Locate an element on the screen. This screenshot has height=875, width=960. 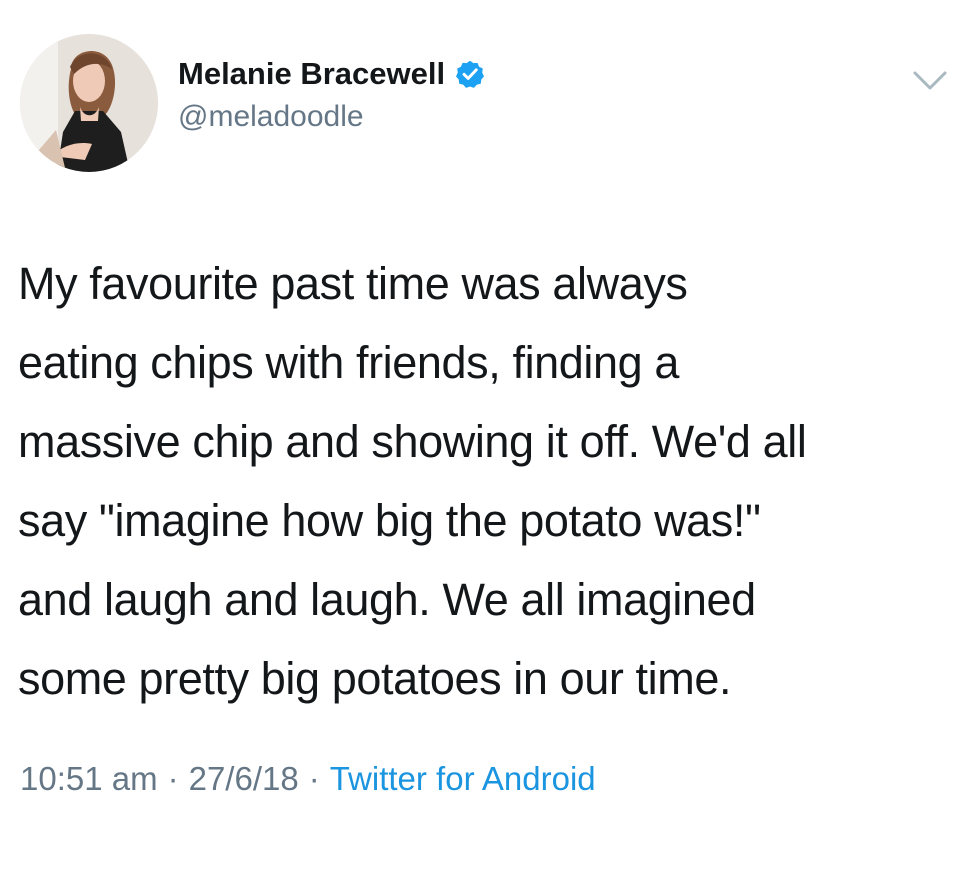
author-display-name: Melanie Bracewell is located at coordinates (311, 74).